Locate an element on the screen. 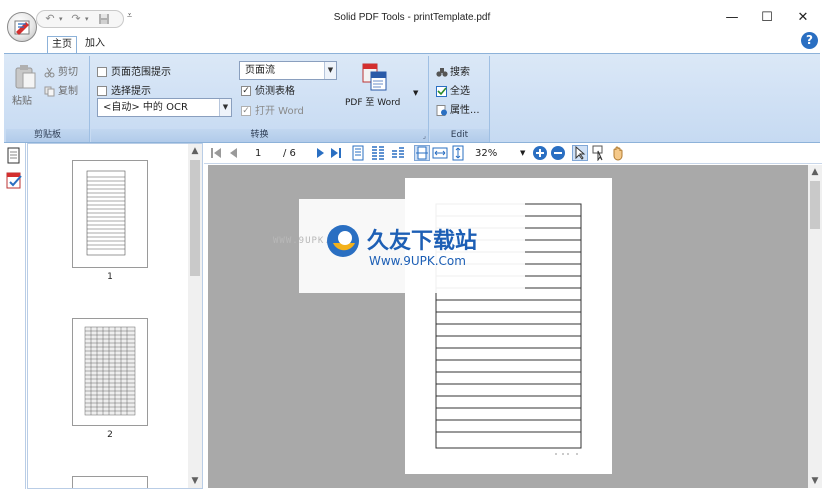 This screenshot has height=493, width=824. clipboard-group: 粘贴 剪切 复制 剪贴板 is located at coordinates (48, 99).